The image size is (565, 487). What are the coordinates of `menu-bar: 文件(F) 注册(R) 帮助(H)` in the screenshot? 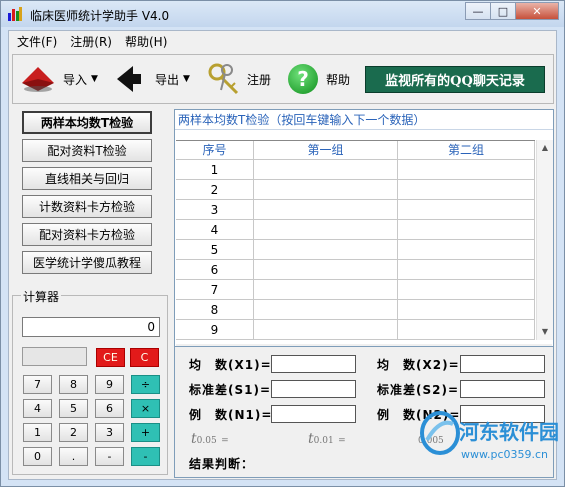 It's located at (282, 40).